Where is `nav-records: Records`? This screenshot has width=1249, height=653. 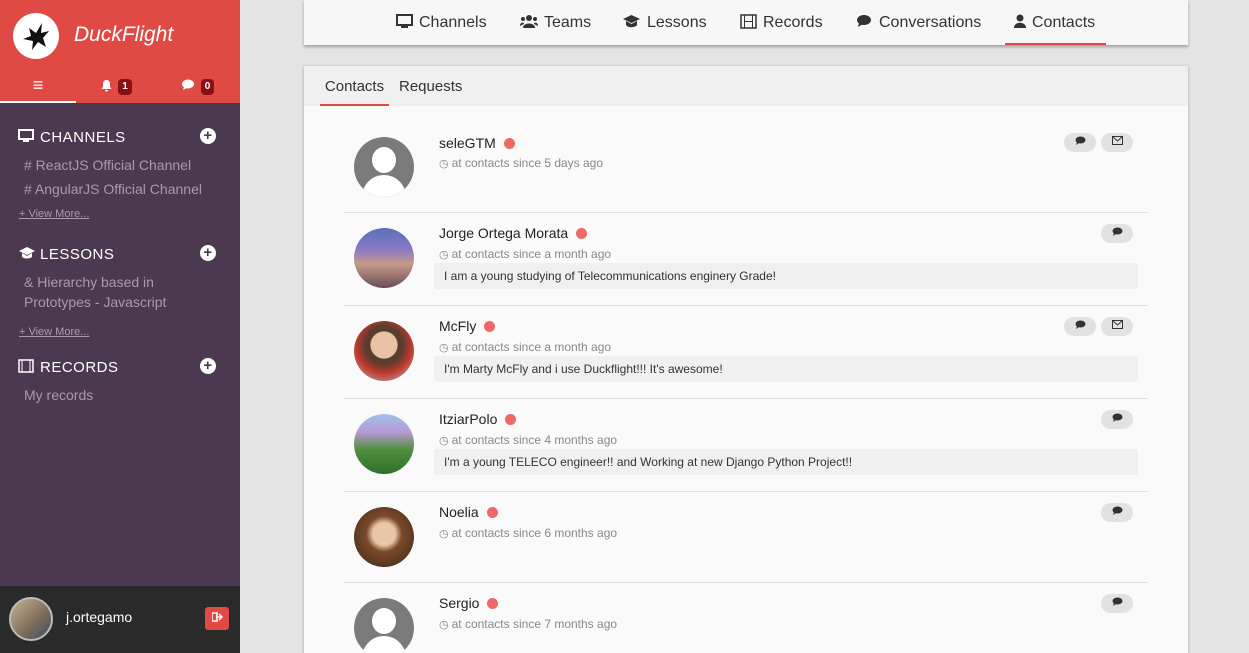
nav-records: Records is located at coordinates (781, 29).